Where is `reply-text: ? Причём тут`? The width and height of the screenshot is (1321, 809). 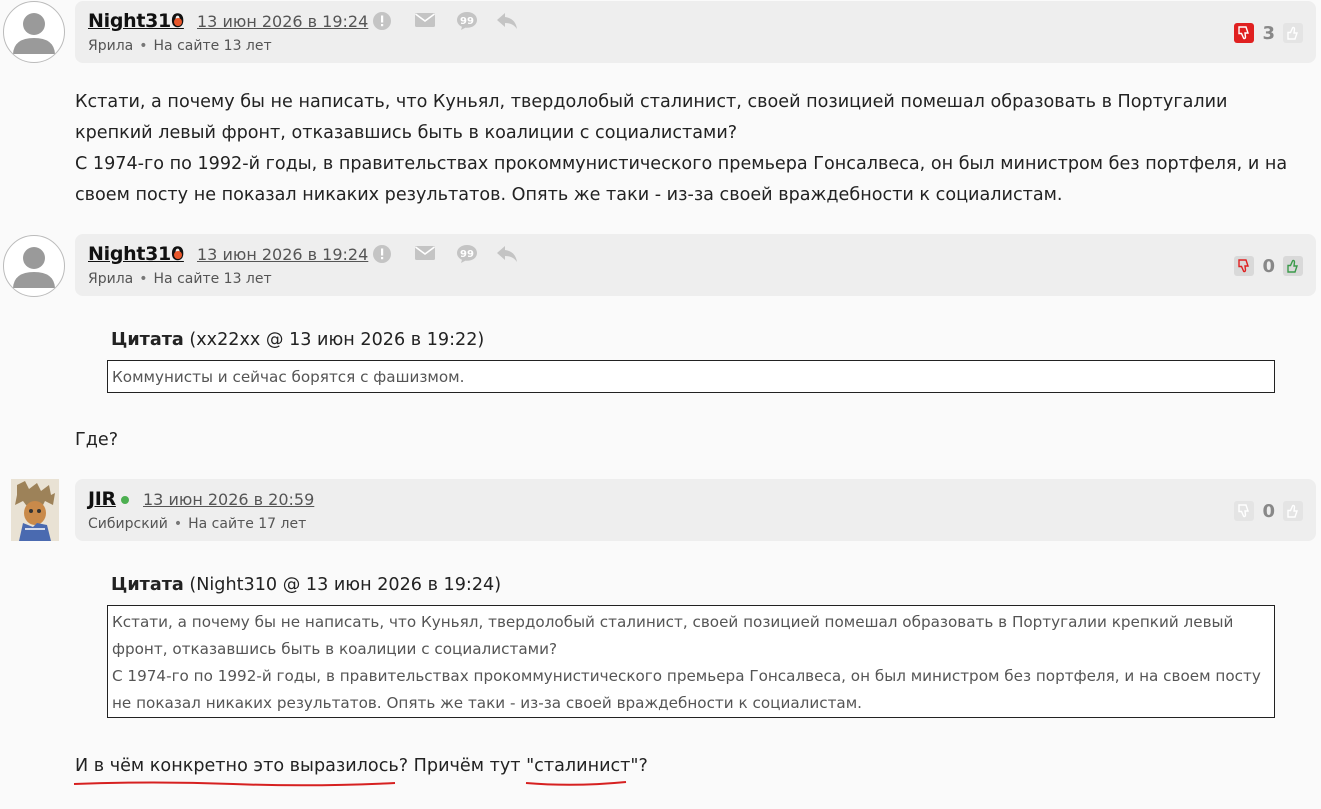 reply-text: ? Причём тут is located at coordinates (462, 766).